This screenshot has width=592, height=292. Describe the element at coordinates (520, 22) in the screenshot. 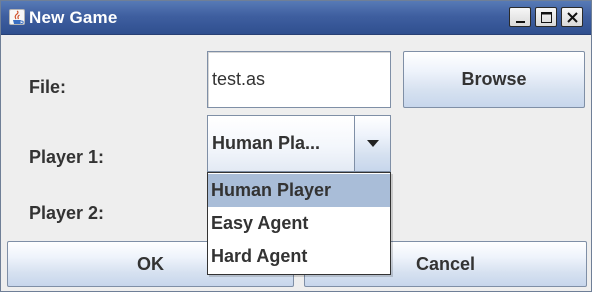

I see `minimize-icon` at that location.